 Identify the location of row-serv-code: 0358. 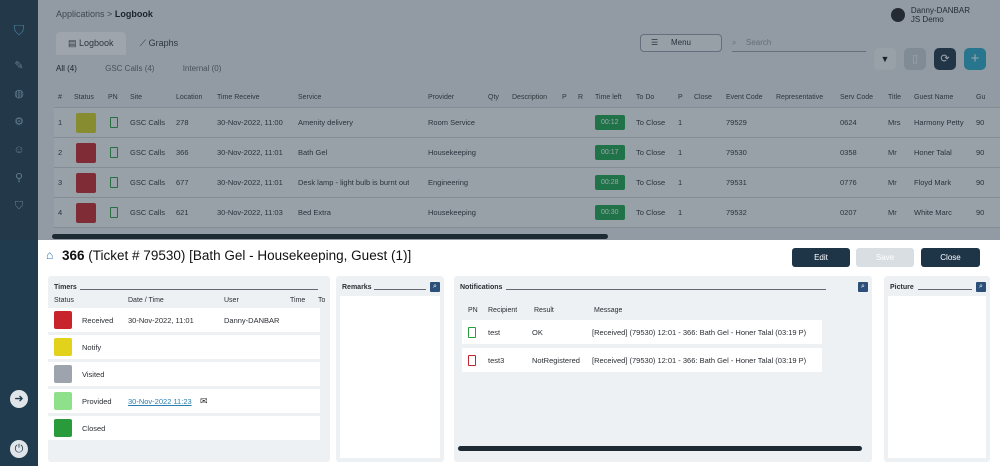
(848, 152).